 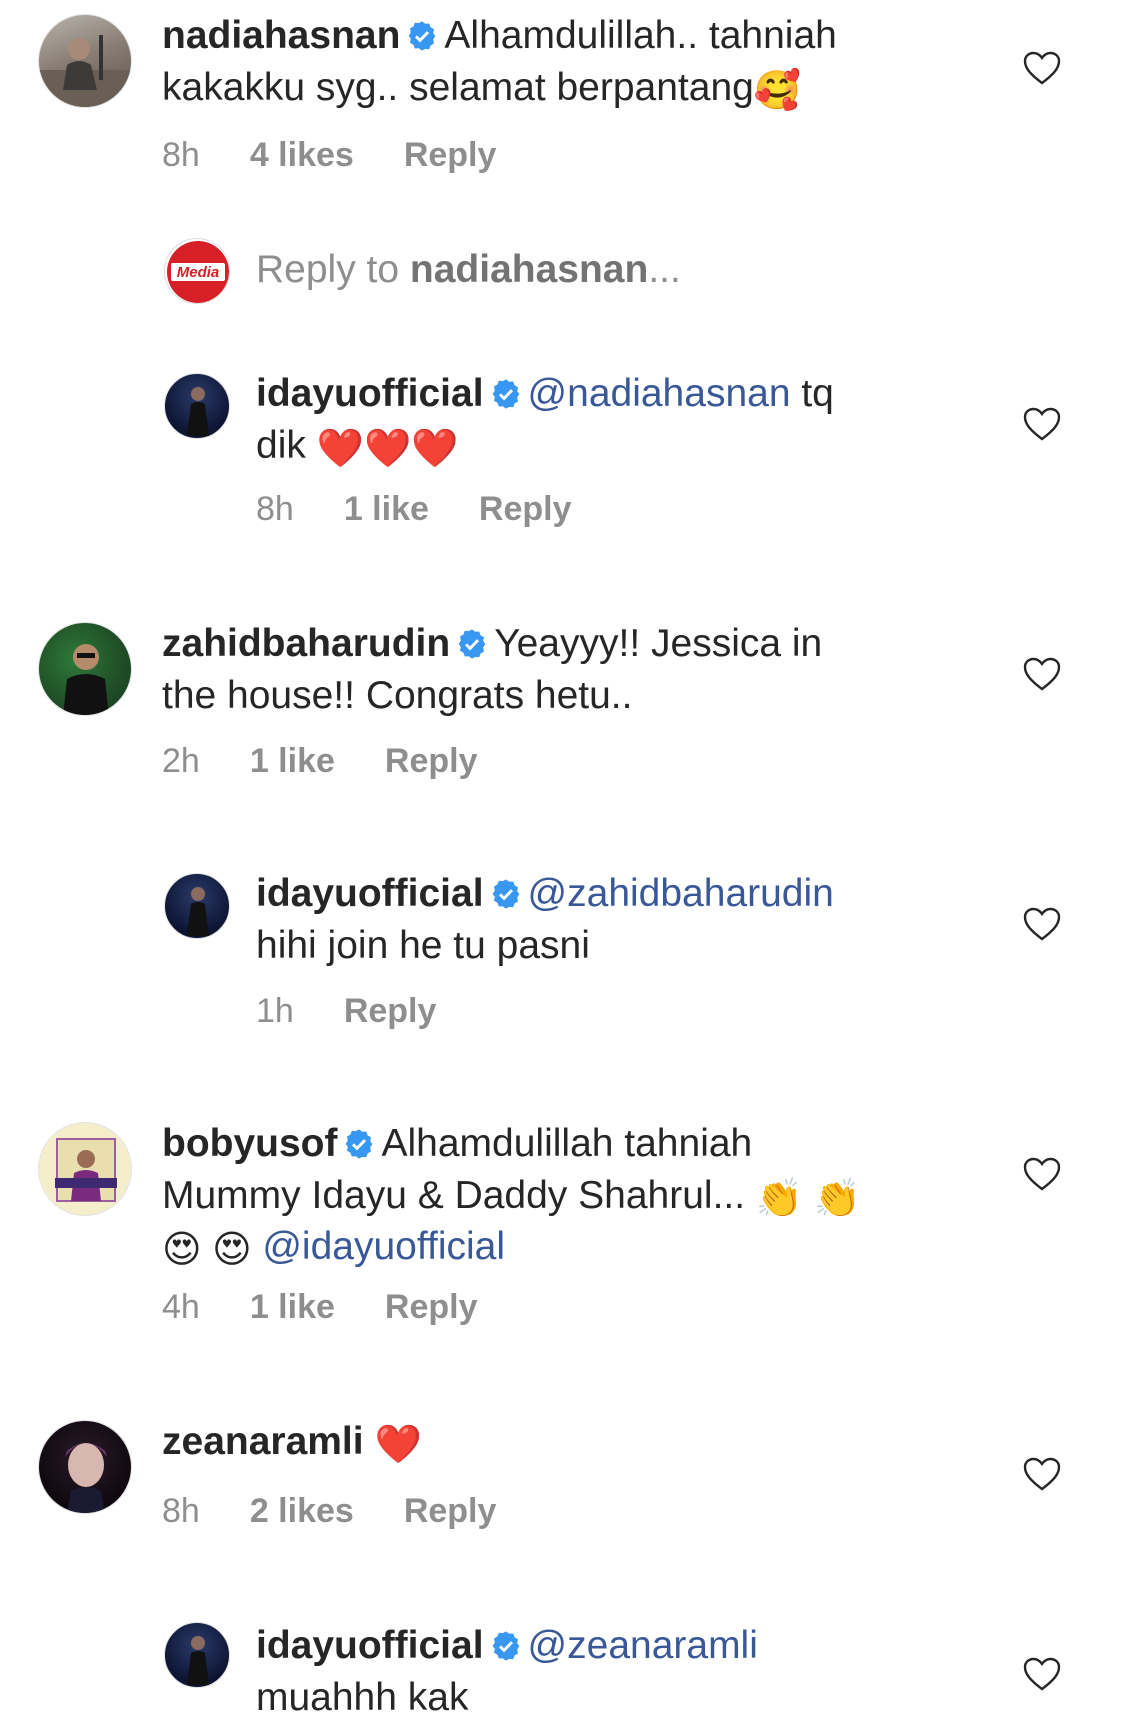 What do you see at coordinates (387, 449) in the screenshot?
I see `red-hearts-emoji: ❤️❤️❤️` at bounding box center [387, 449].